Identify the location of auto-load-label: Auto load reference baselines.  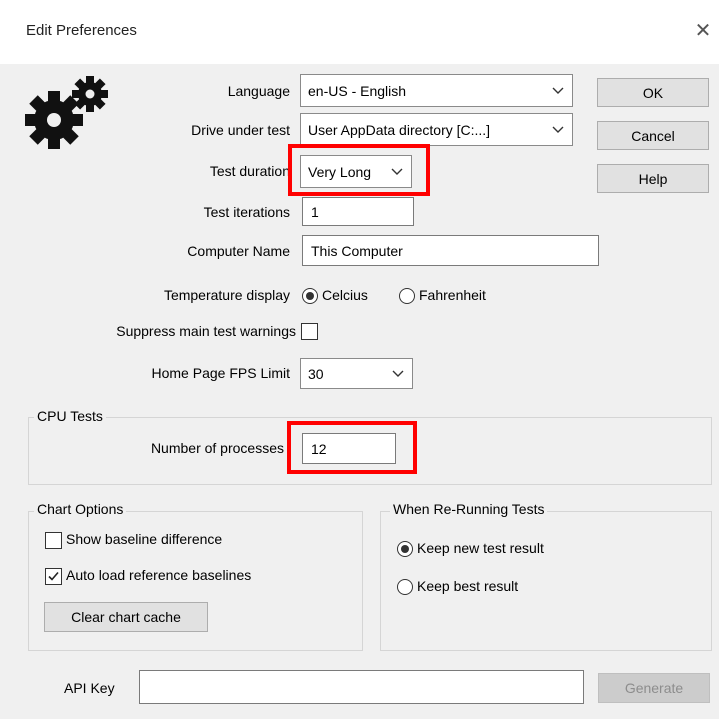
(159, 575).